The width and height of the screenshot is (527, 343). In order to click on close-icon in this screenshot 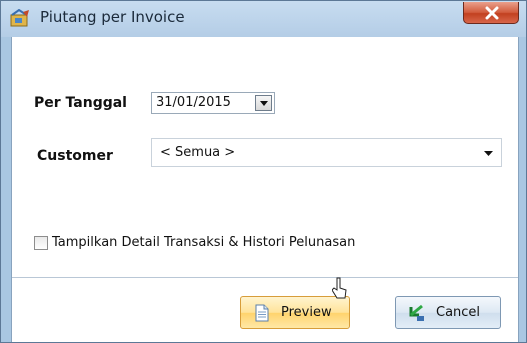, I will do `click(492, 13)`.